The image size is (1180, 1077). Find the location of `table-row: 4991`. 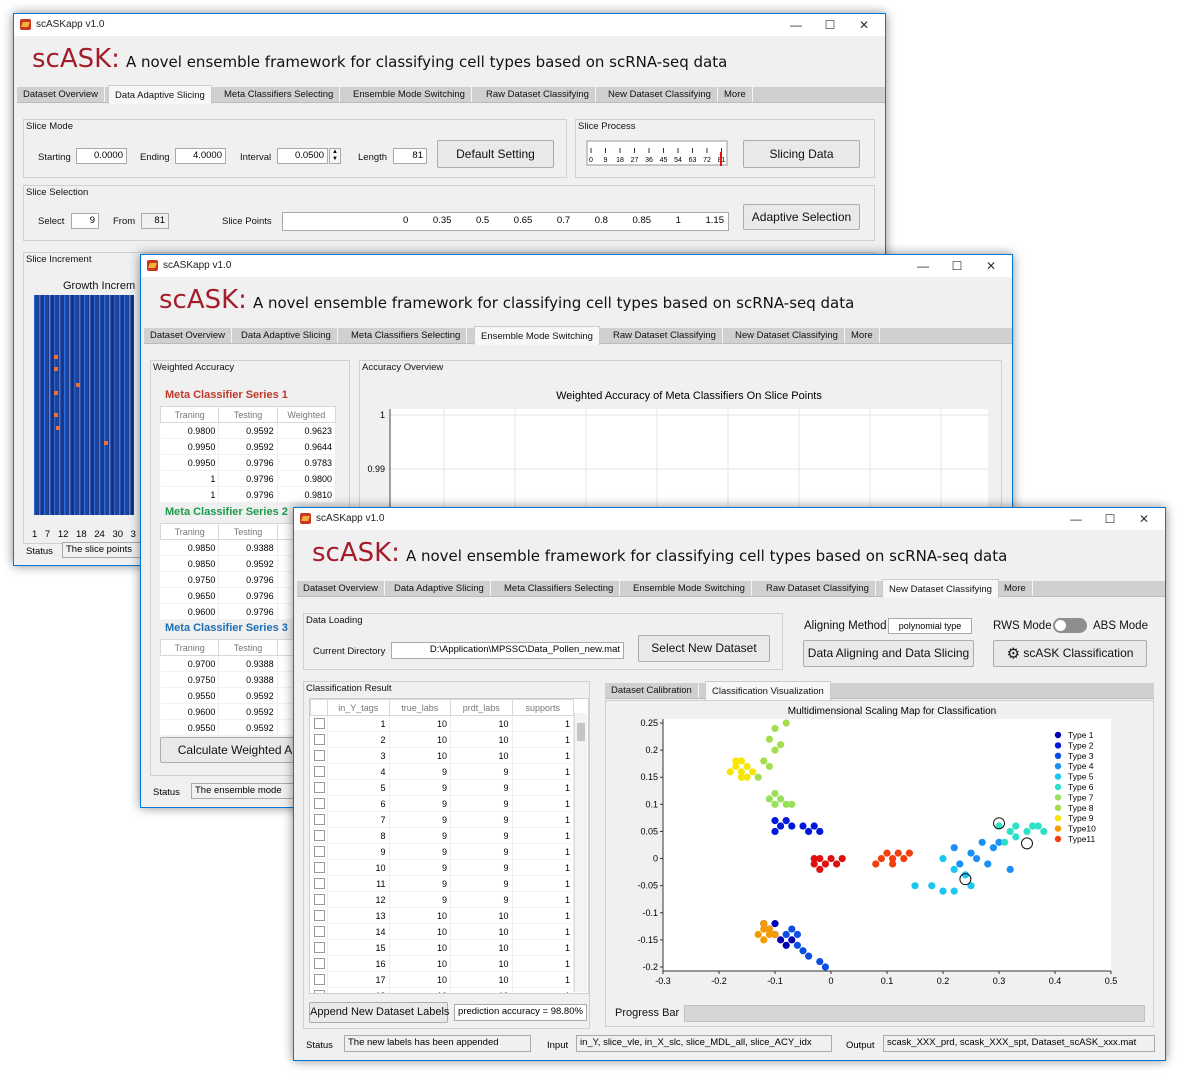

table-row: 4991 is located at coordinates (442, 771).